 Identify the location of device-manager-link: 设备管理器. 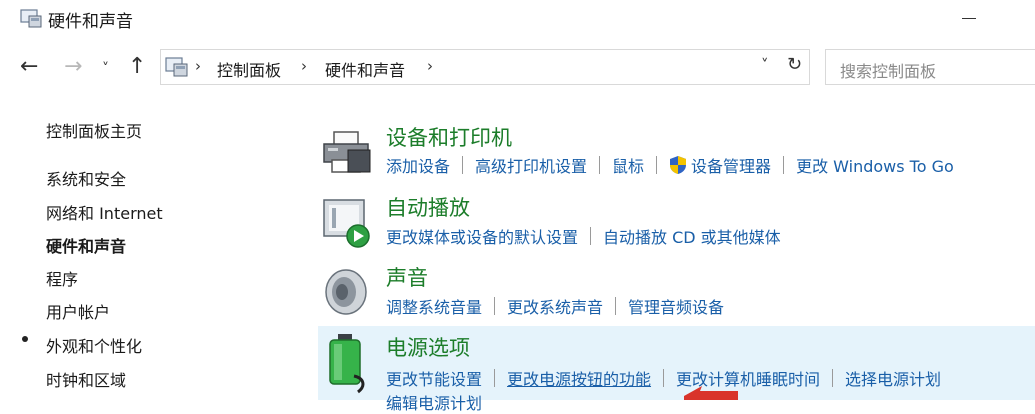
(731, 165).